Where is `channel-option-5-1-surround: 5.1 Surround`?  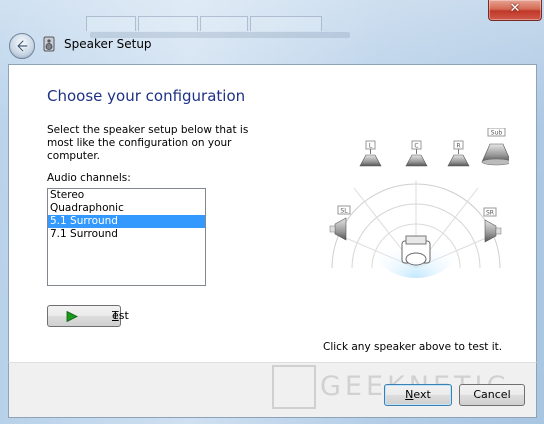 channel-option-5-1-surround: 5.1 Surround is located at coordinates (126, 221).